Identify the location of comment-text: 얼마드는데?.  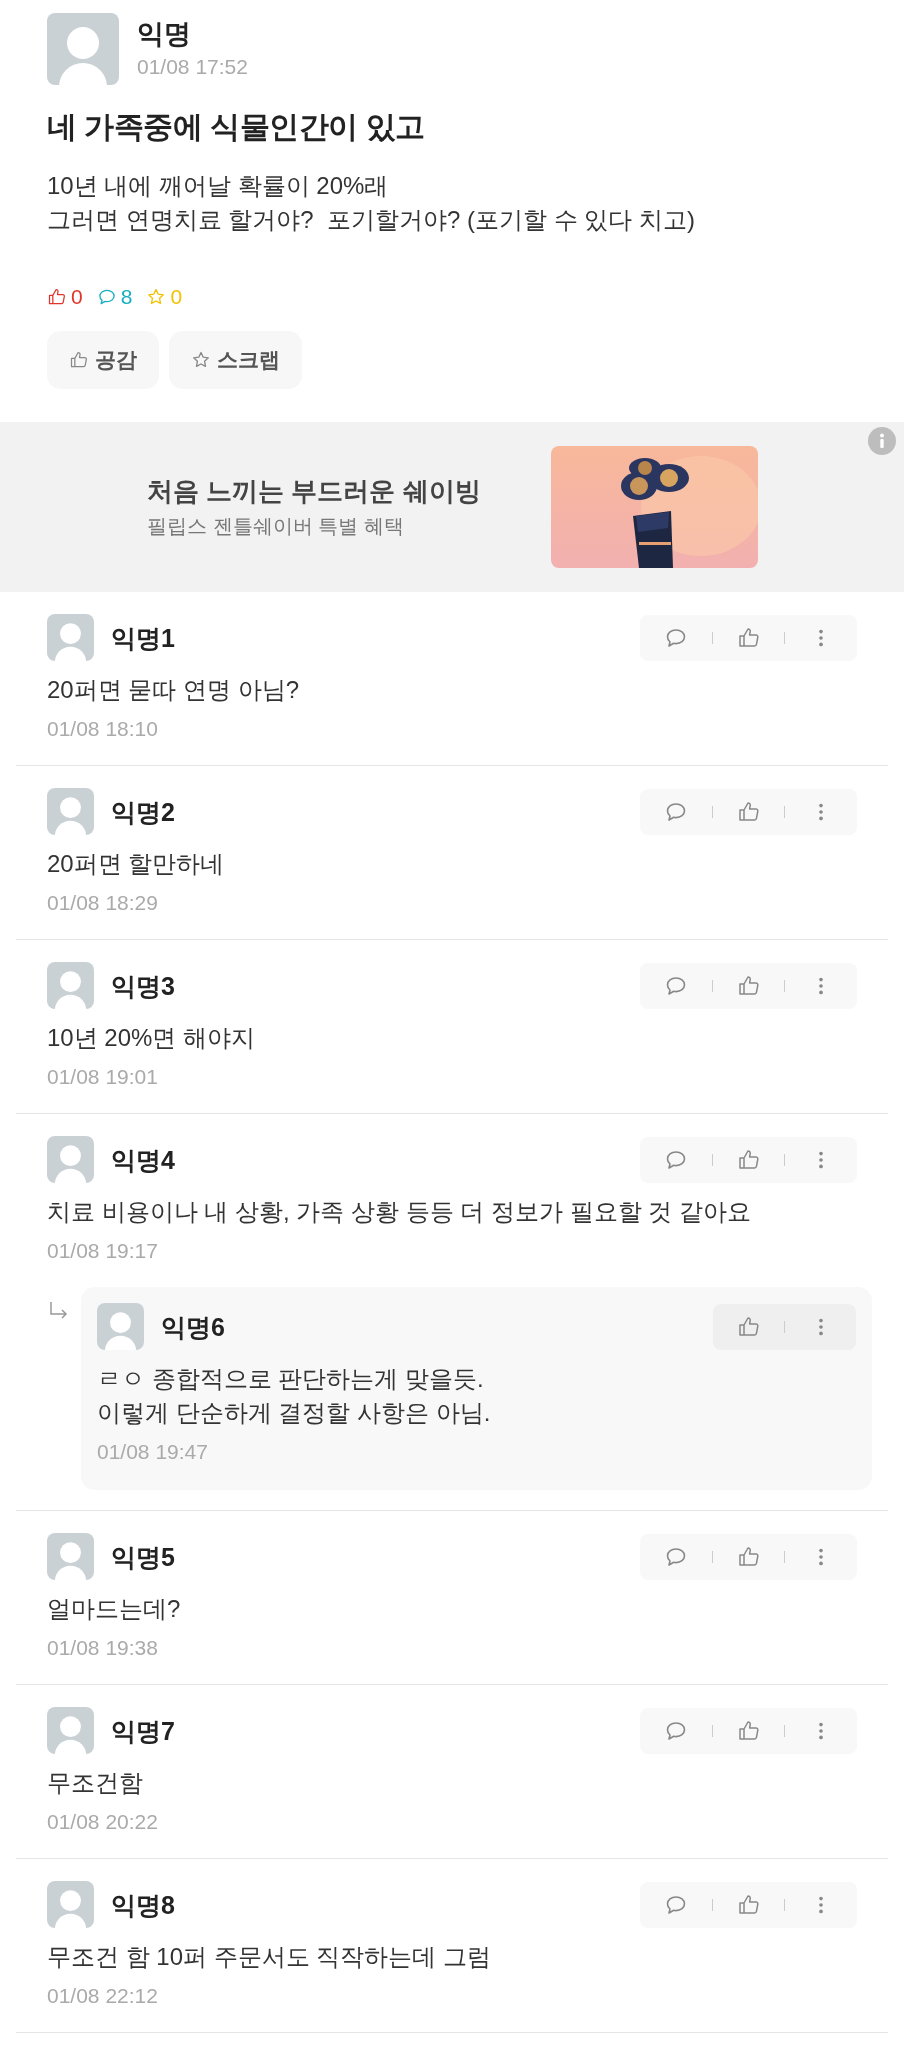
(114, 1609).